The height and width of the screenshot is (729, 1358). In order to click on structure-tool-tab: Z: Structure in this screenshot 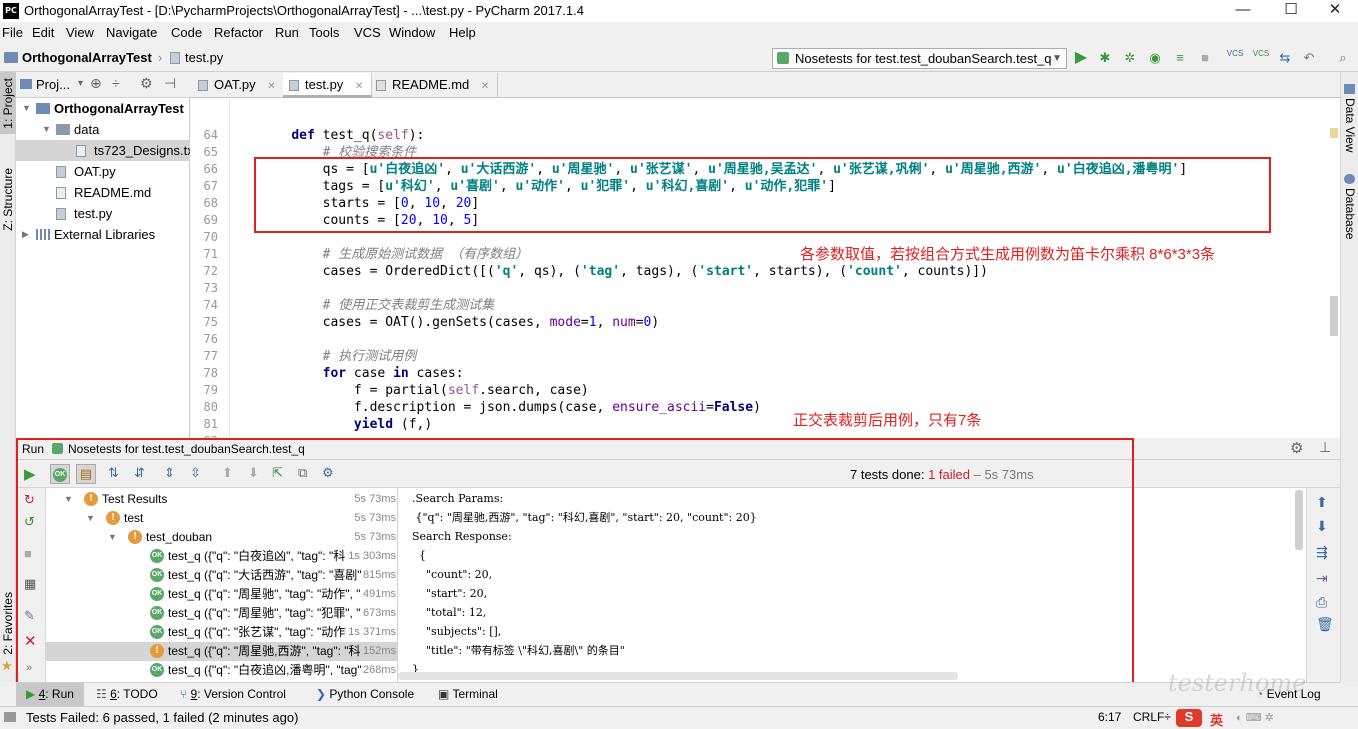, I will do `click(8, 199)`.